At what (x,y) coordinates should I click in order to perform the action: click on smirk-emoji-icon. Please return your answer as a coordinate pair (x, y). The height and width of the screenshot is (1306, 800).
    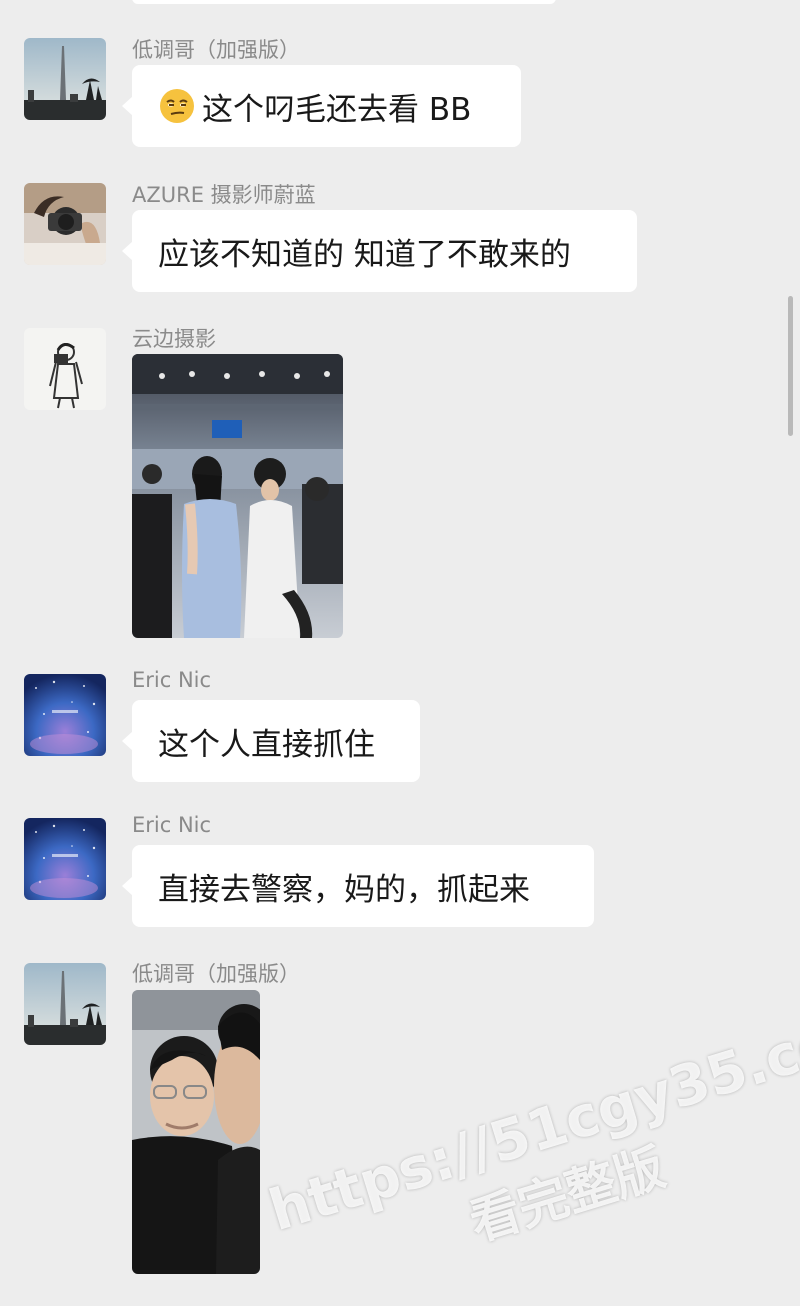
    Looking at the image, I should click on (177, 106).